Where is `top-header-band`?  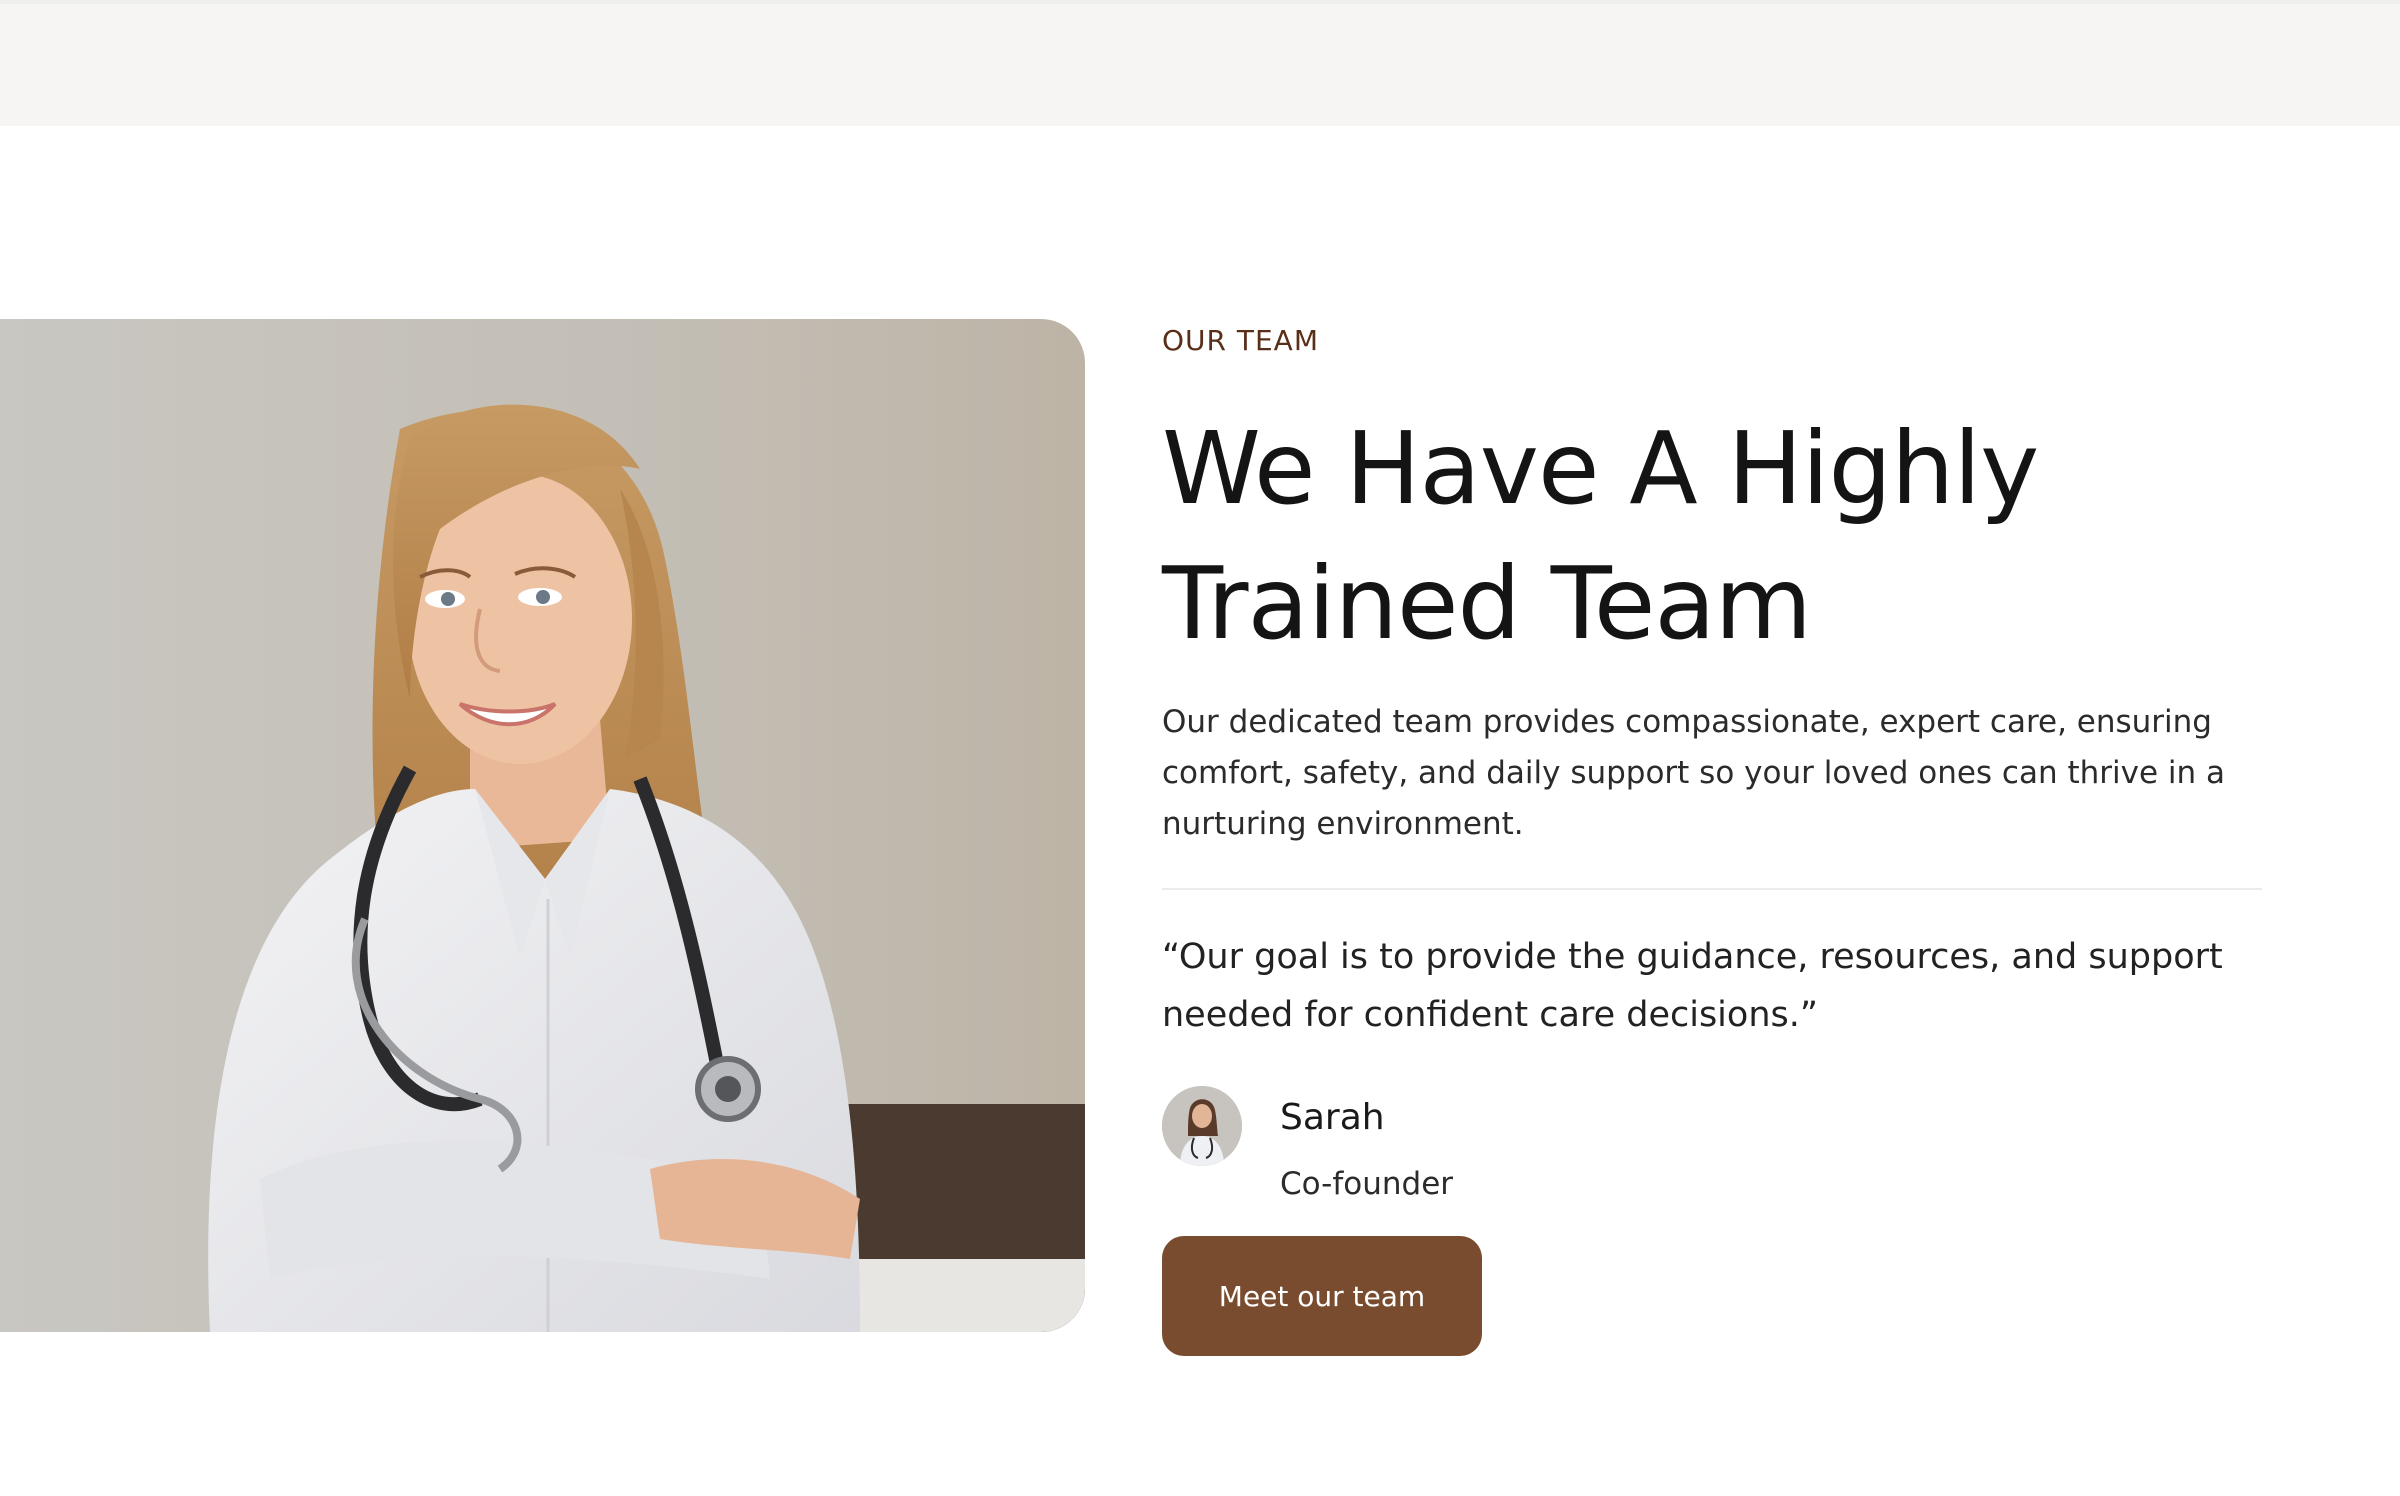 top-header-band is located at coordinates (1200, 63).